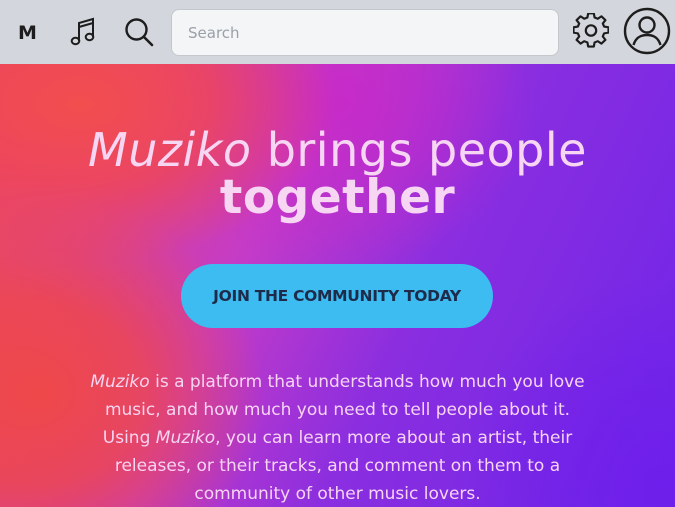 The height and width of the screenshot is (507, 675). Describe the element at coordinates (365, 32) in the screenshot. I see `search-input` at that location.